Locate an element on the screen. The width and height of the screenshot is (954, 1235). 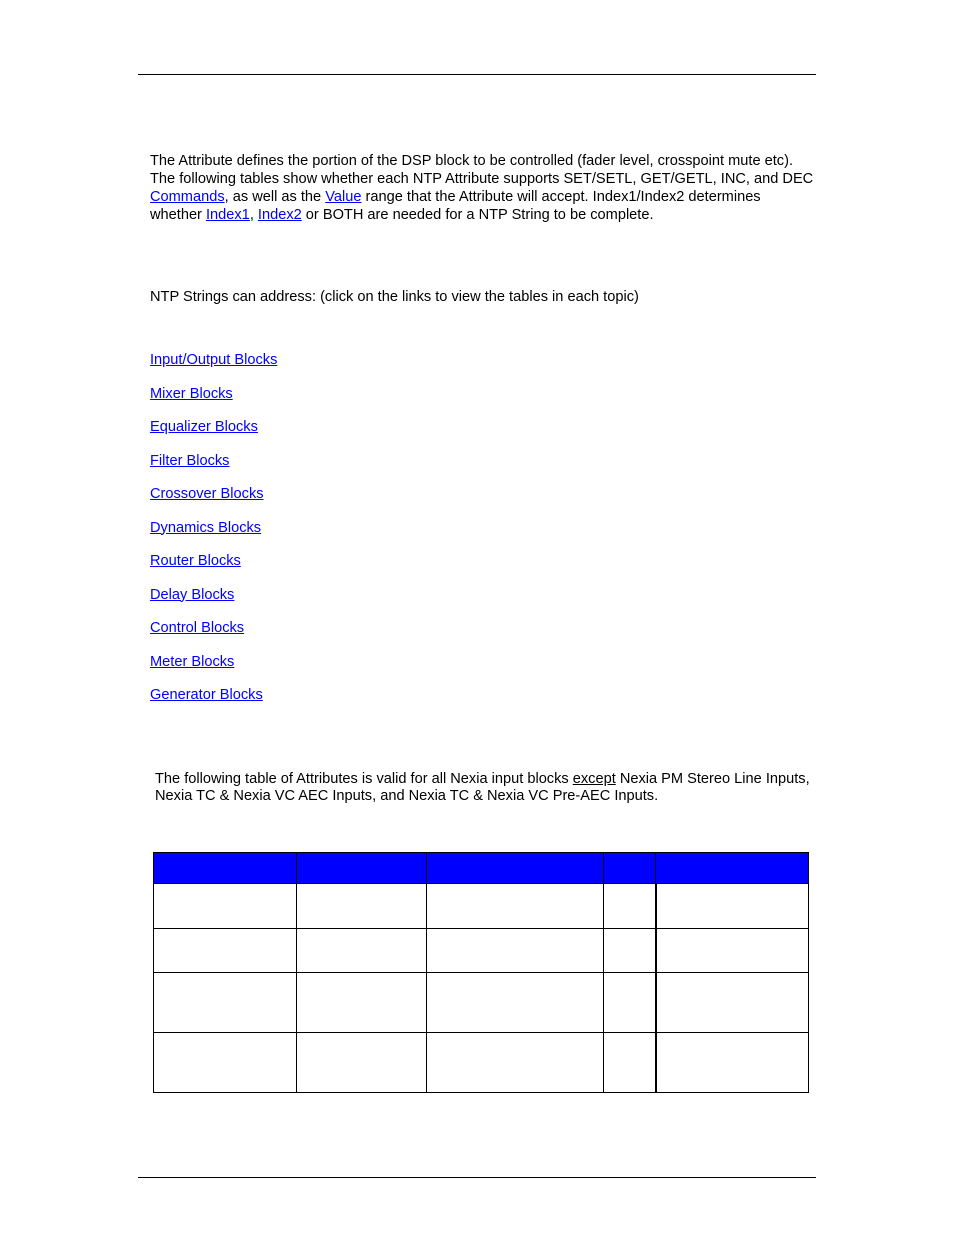
list-item: Crossover Blocks is located at coordinates (213, 502).